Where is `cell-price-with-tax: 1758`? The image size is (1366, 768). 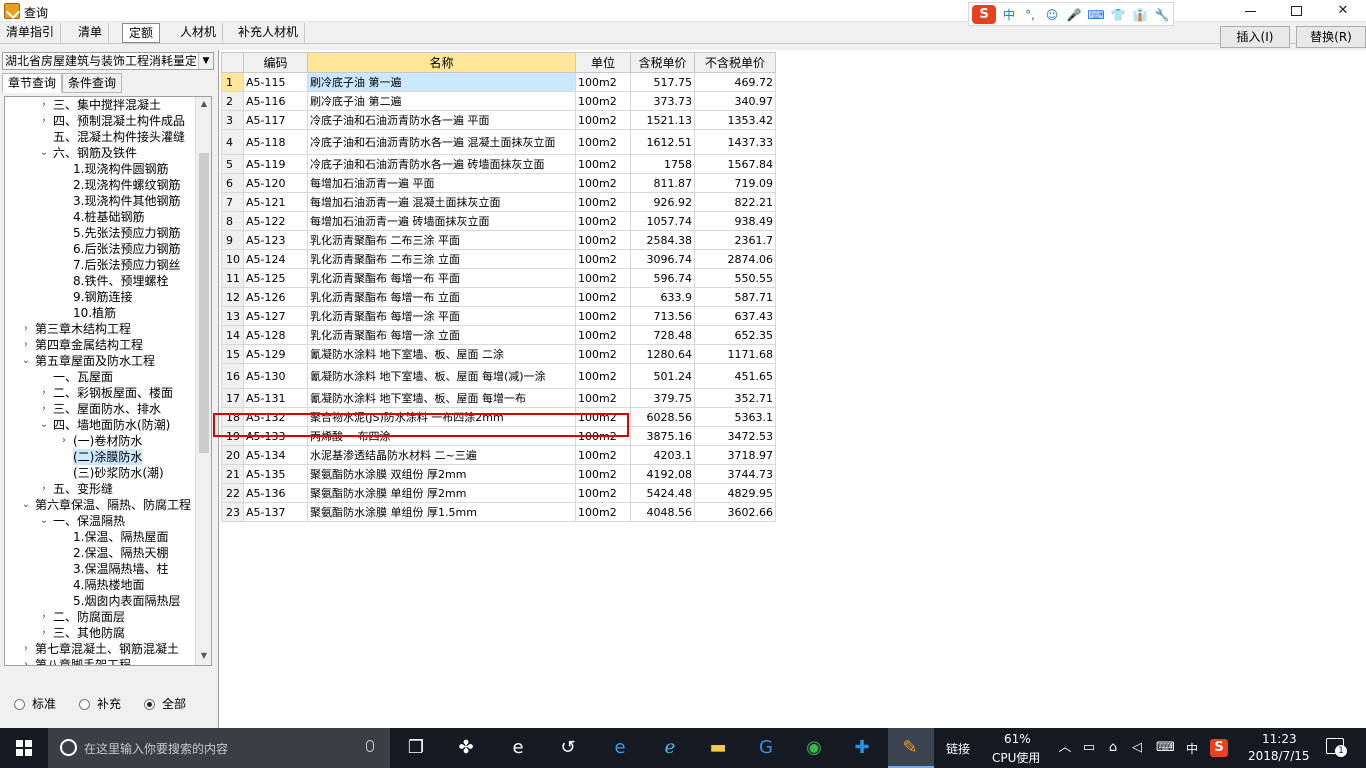
cell-price-with-tax: 1758 is located at coordinates (662, 164).